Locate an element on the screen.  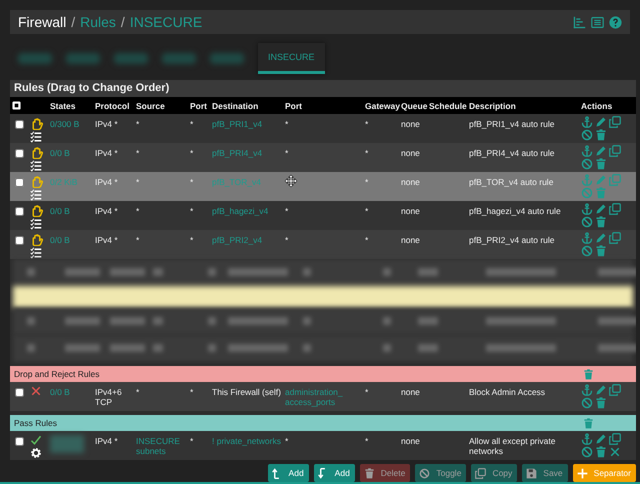
help-icon is located at coordinates (615, 22).